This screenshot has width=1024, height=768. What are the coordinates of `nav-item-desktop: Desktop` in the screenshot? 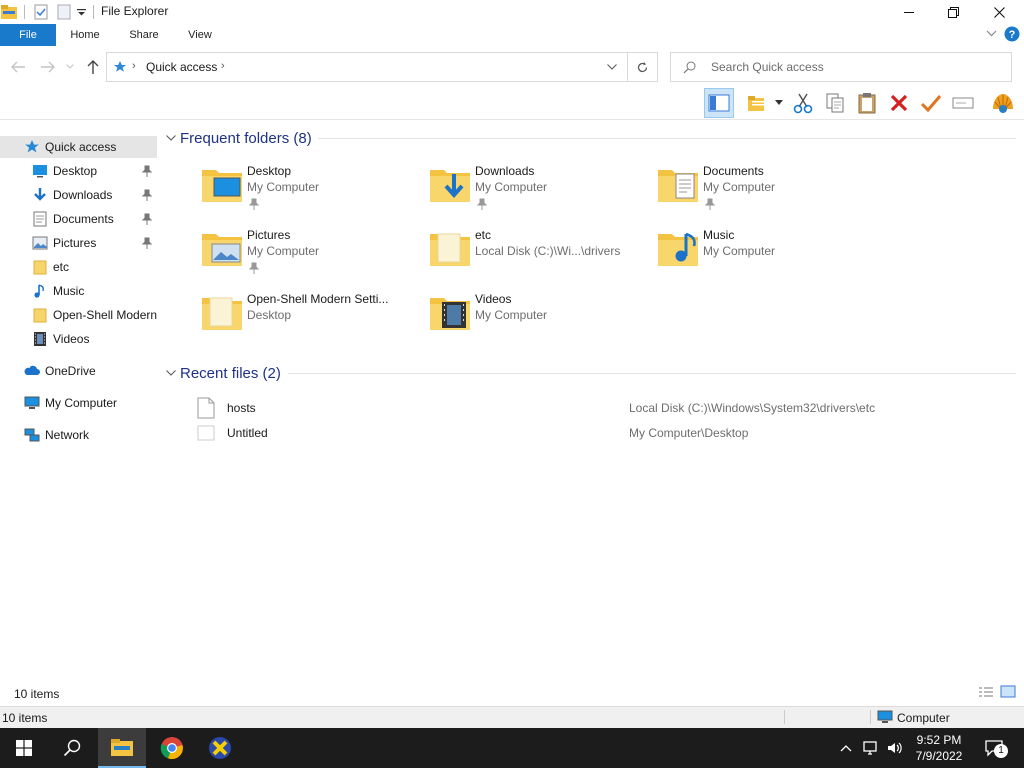 It's located at (78, 171).